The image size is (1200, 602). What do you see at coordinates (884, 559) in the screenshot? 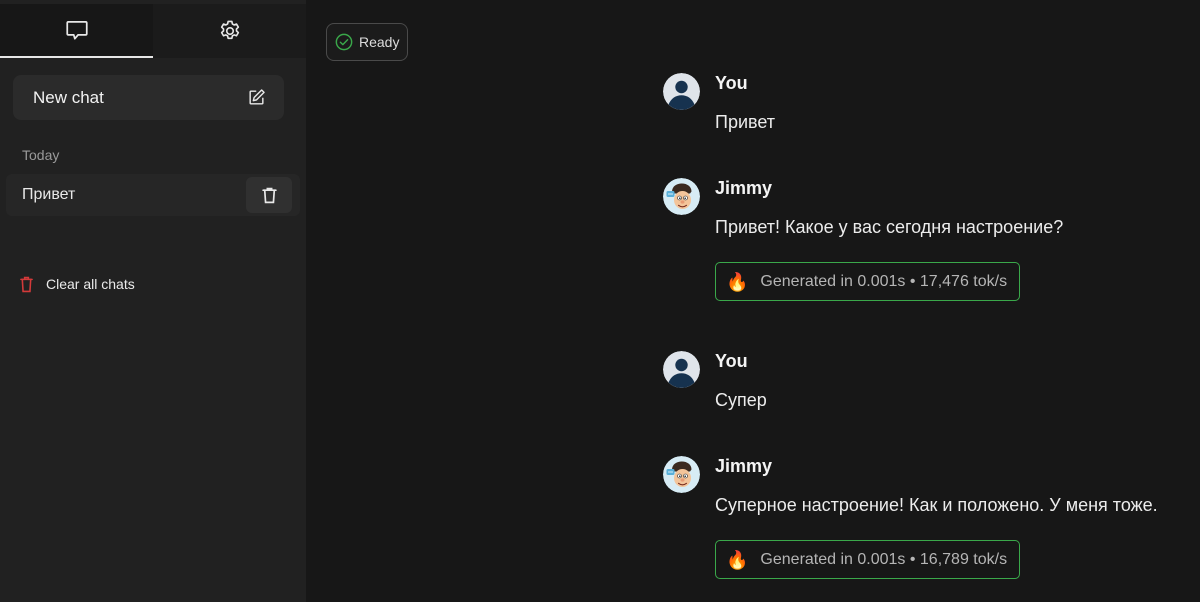
I see `generation-stats-label: Generated in 0.001s • 16,789 tok/s` at bounding box center [884, 559].